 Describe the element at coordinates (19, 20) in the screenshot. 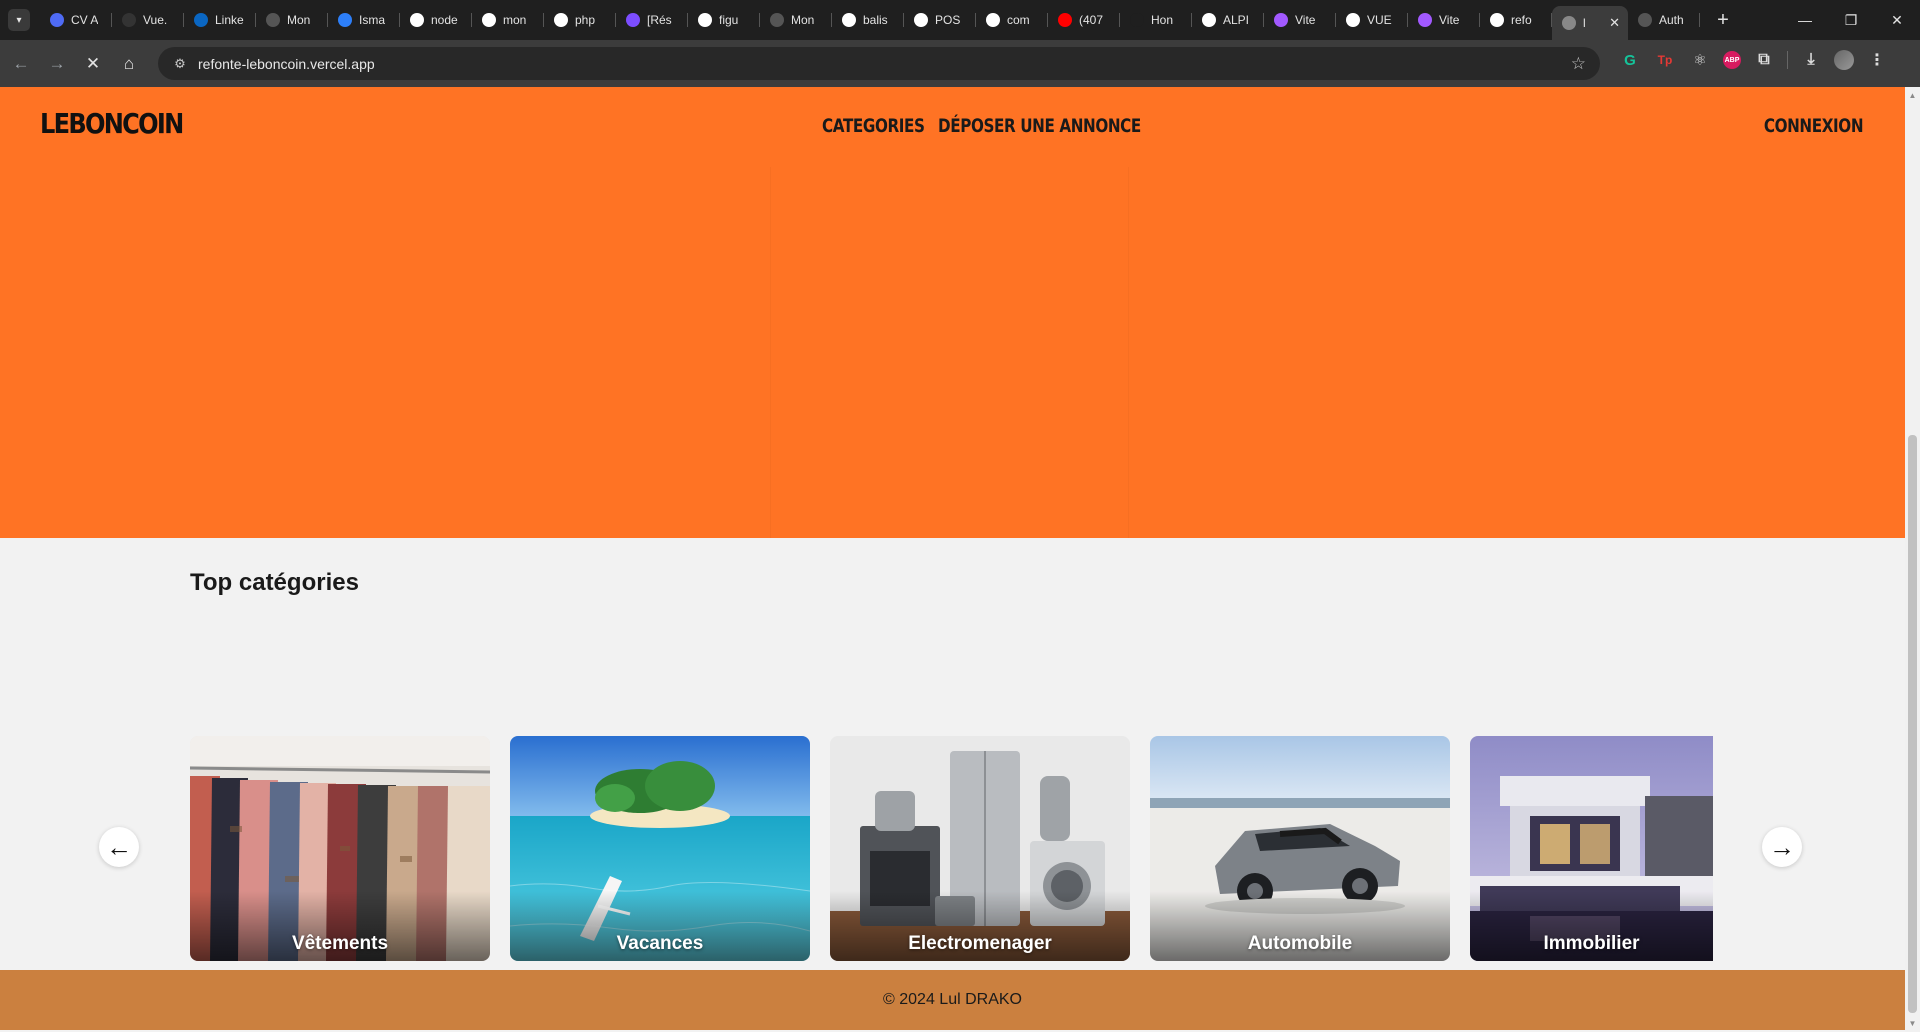

I see `tab-search-button: ▾` at that location.